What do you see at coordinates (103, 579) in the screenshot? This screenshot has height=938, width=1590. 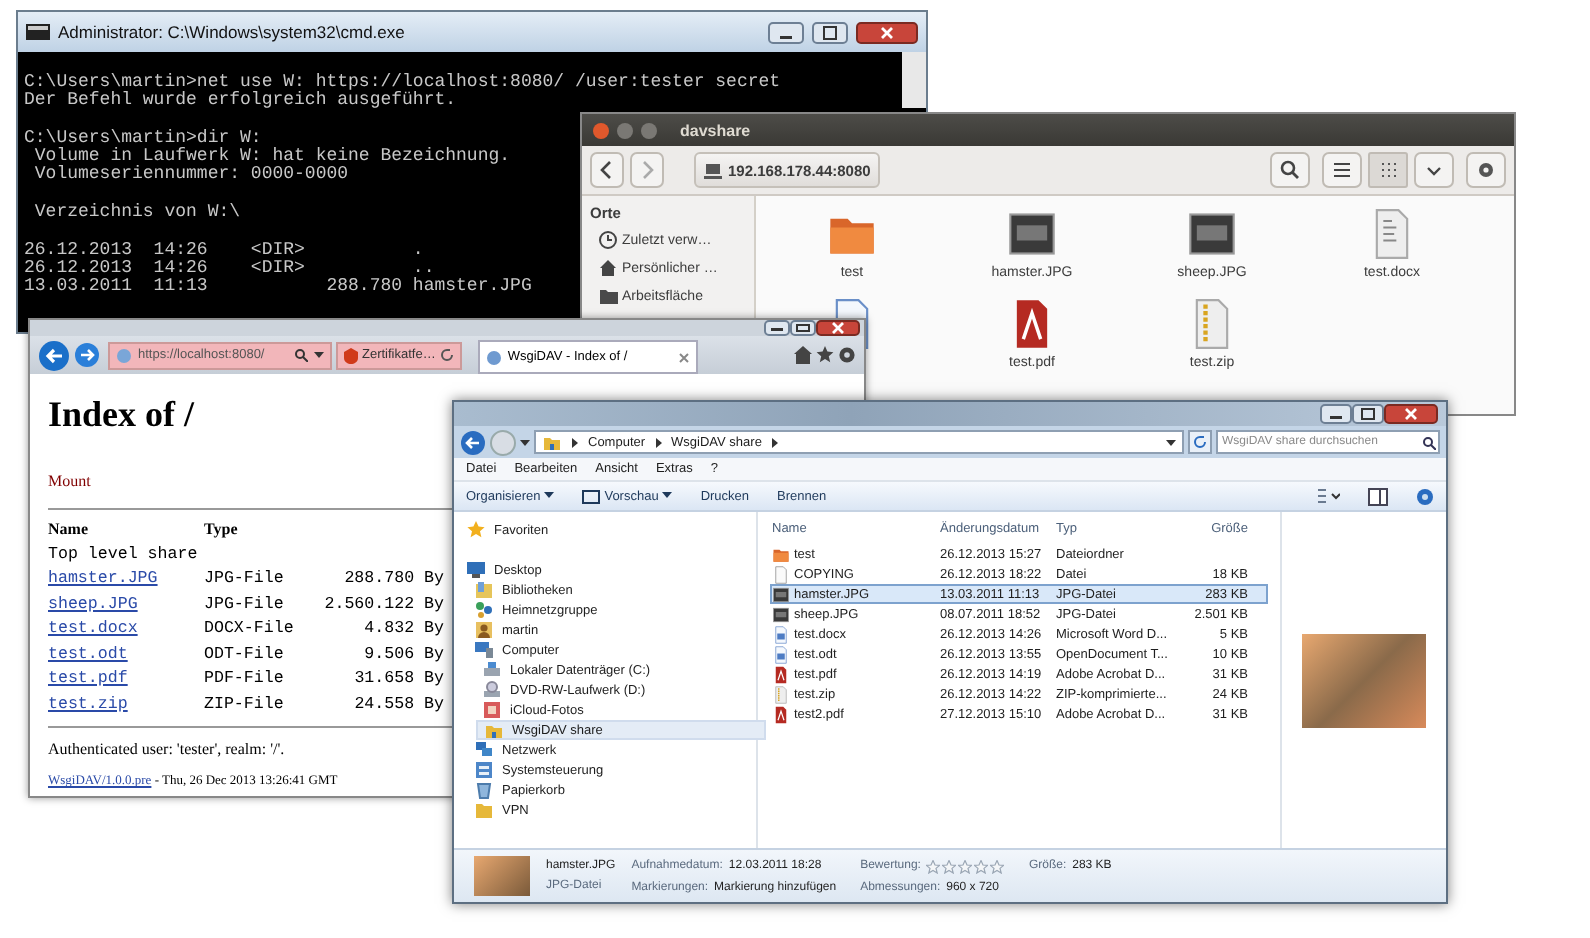 I see `file-link: hamster.JPG` at bounding box center [103, 579].